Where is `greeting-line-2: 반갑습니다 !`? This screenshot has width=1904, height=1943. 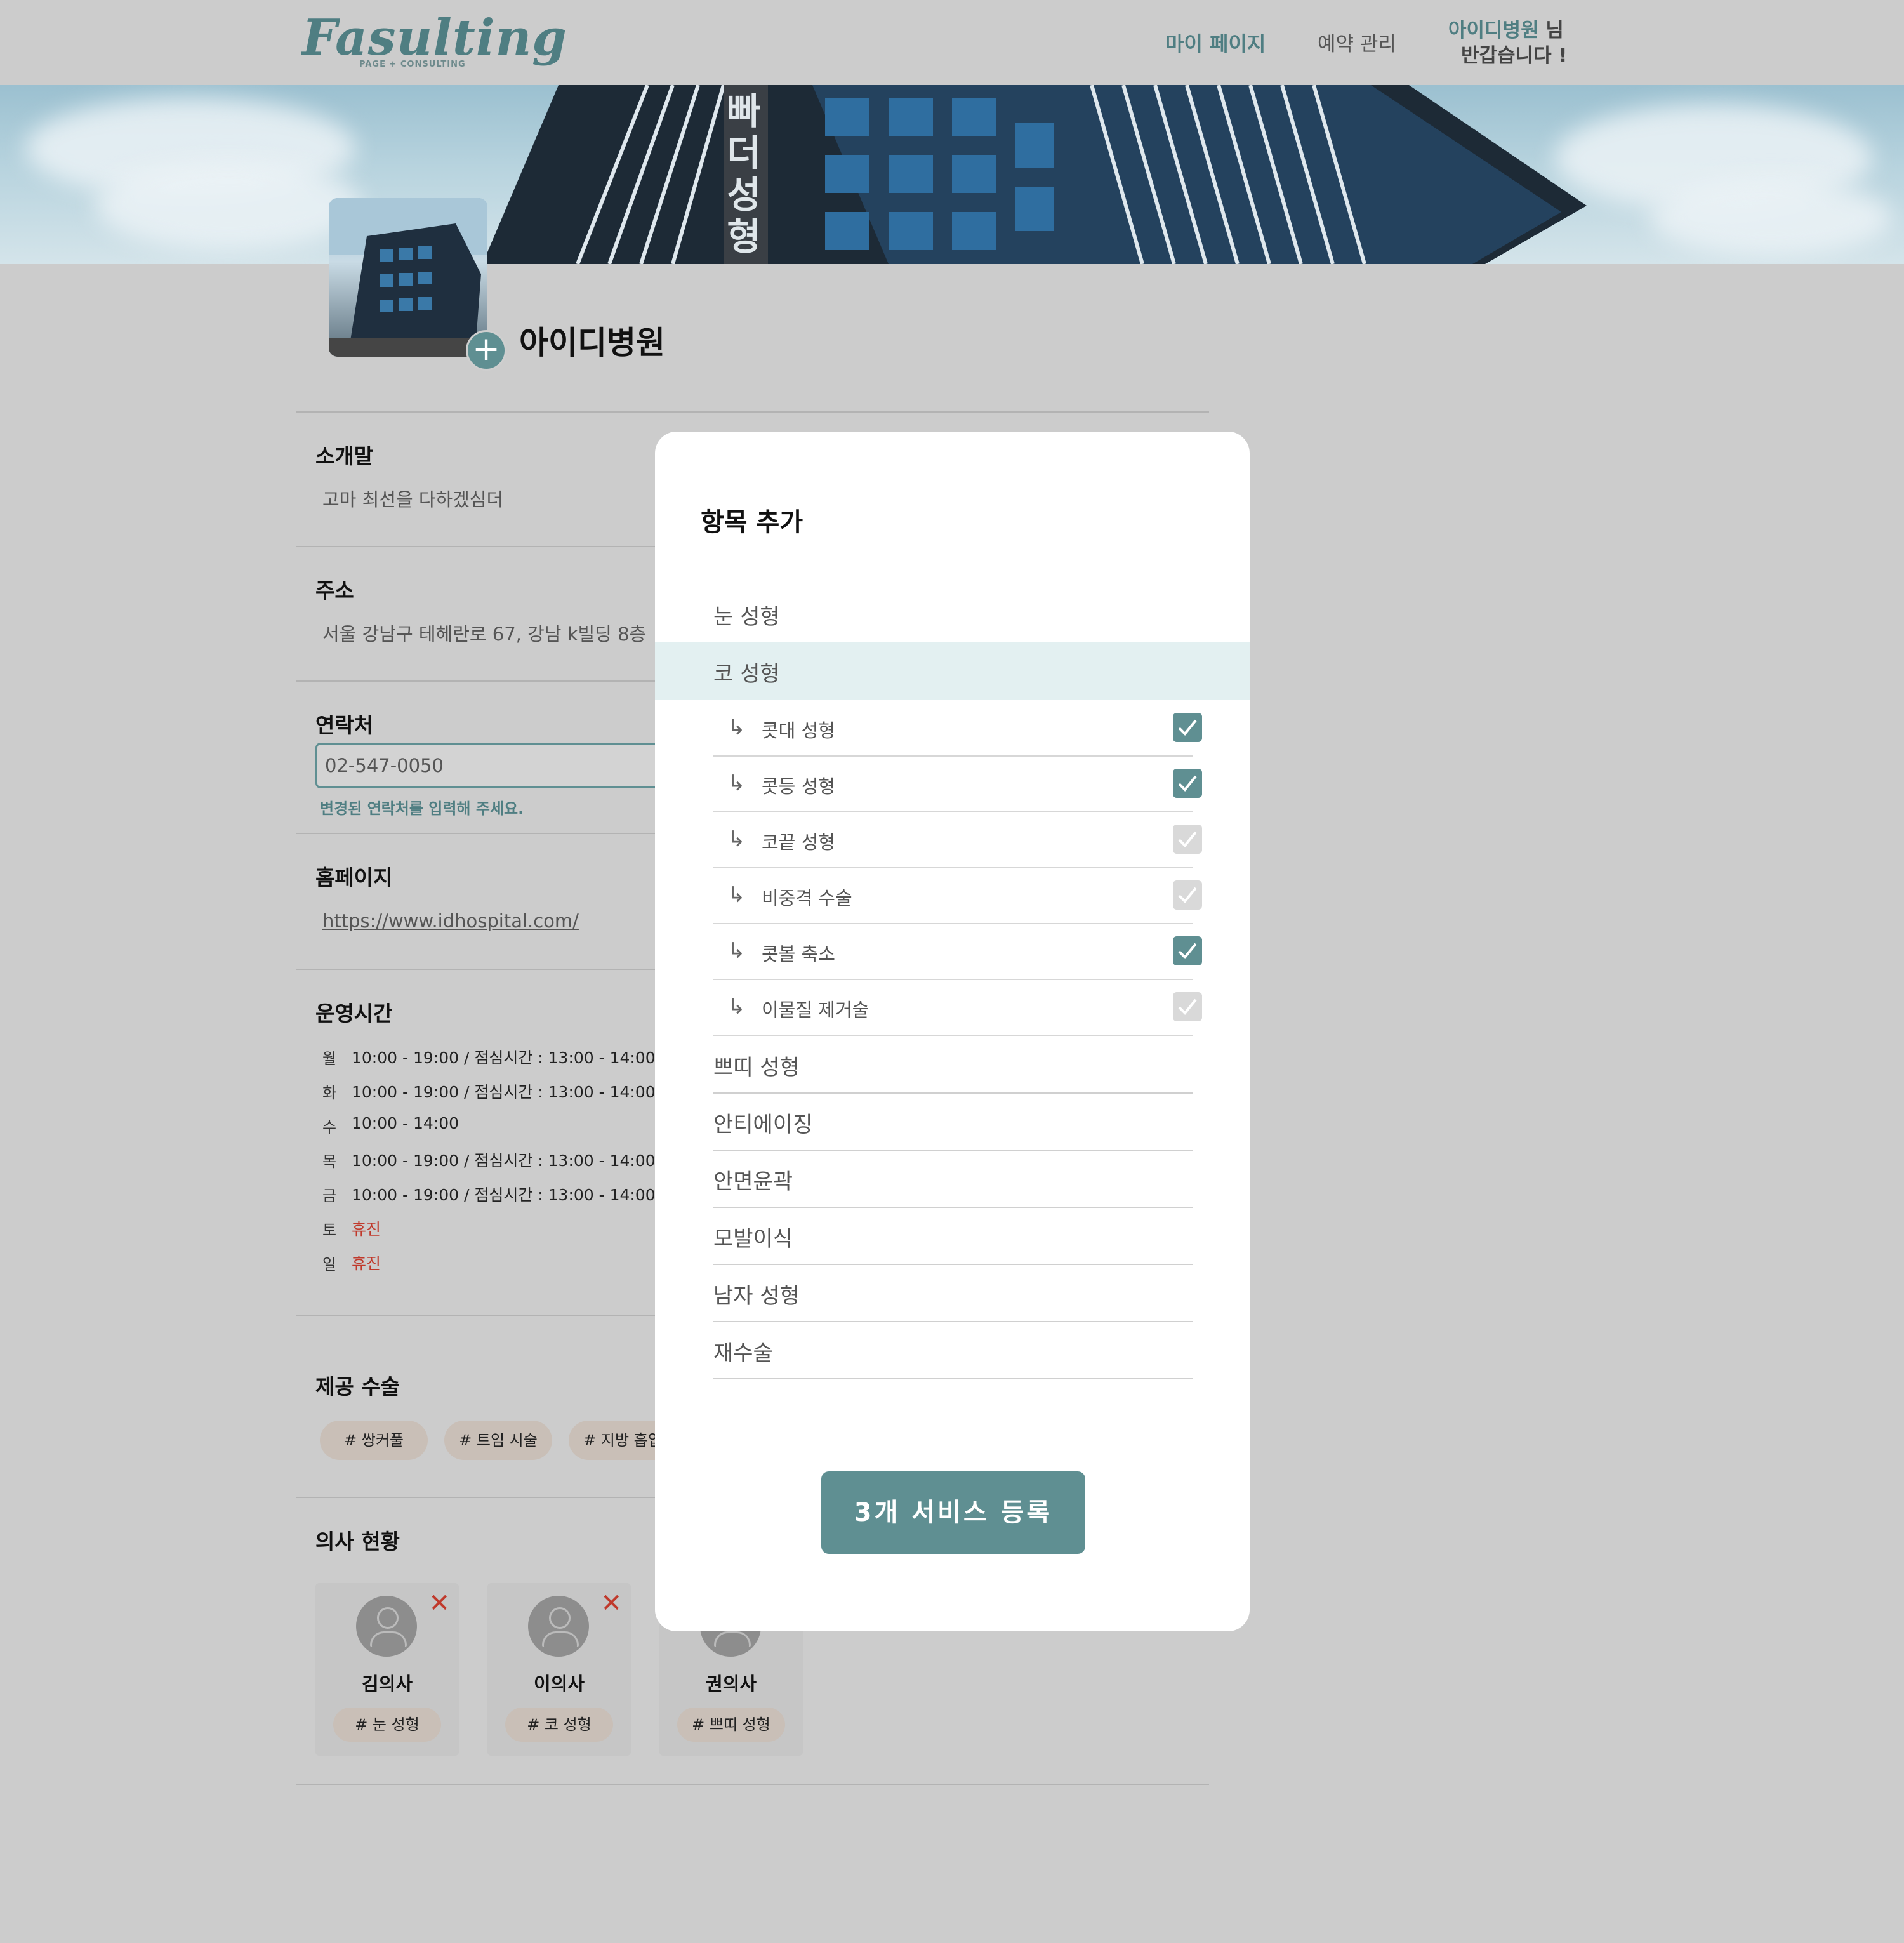 greeting-line-2: 반갑습니다 ! is located at coordinates (1514, 55).